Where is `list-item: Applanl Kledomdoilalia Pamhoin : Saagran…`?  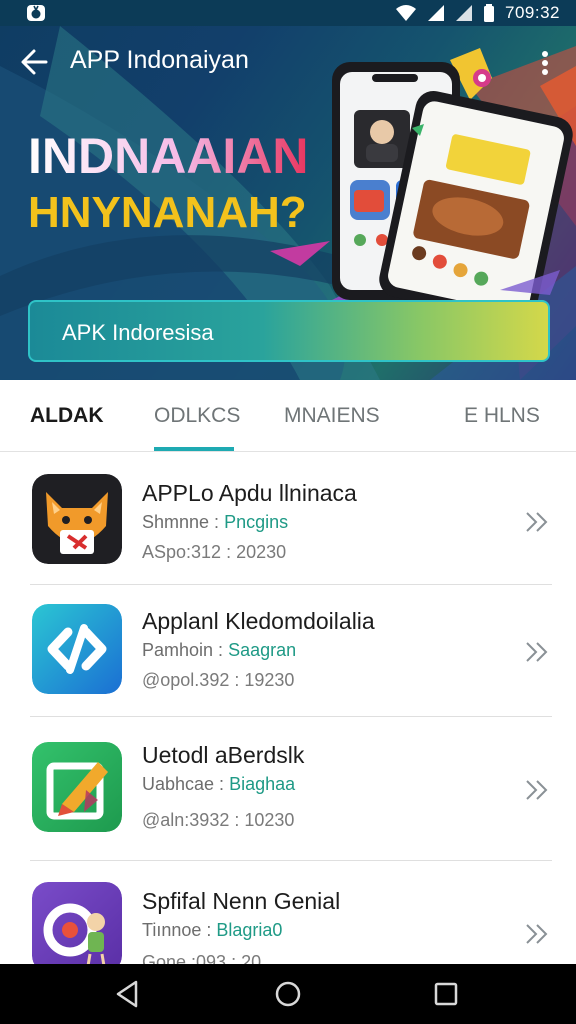 list-item: Applanl Kledomdoilalia Pamhoin : Saagran… is located at coordinates (288, 668).